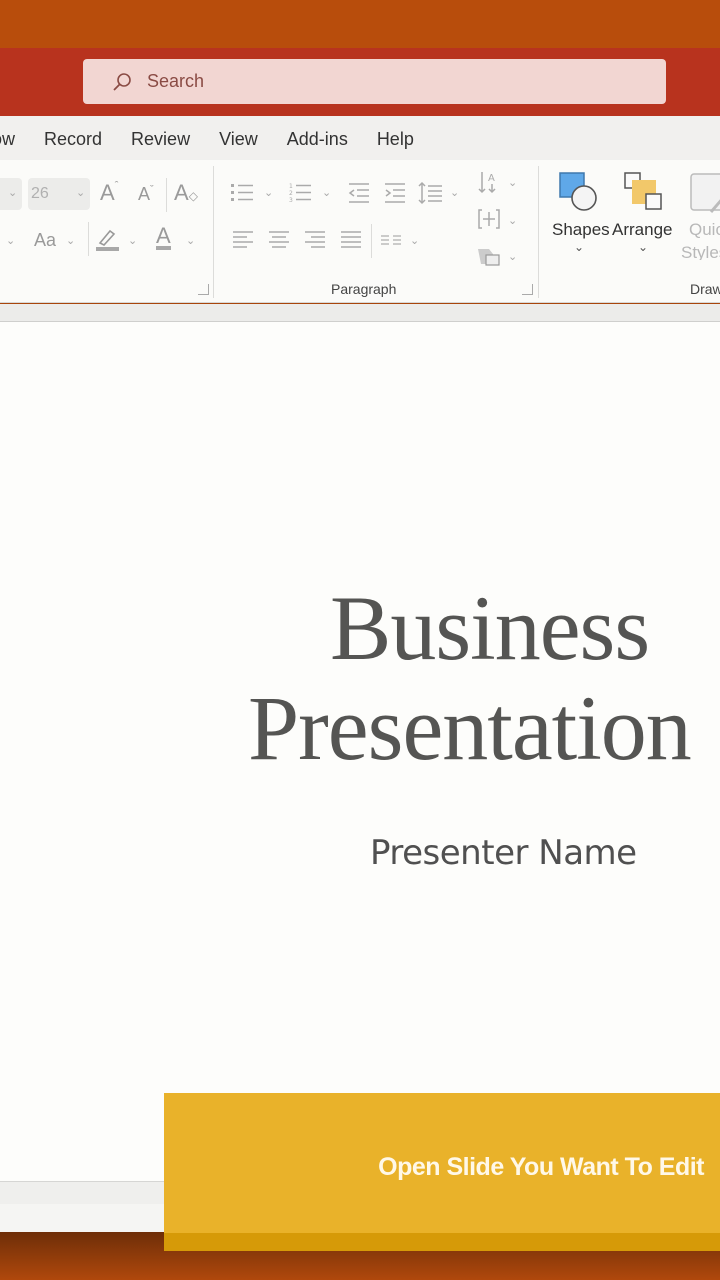 This screenshot has height=1280, width=720. I want to click on bullets-icon, so click(243, 193).